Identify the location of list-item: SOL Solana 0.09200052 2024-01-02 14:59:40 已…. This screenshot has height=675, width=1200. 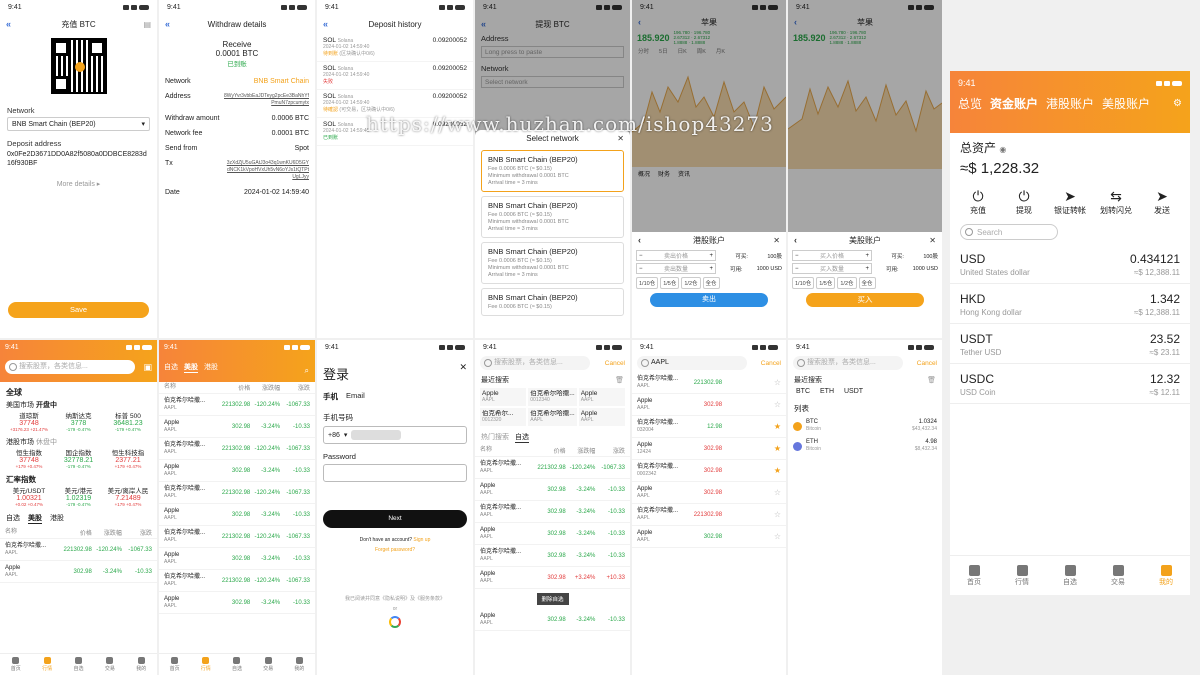
(395, 132).